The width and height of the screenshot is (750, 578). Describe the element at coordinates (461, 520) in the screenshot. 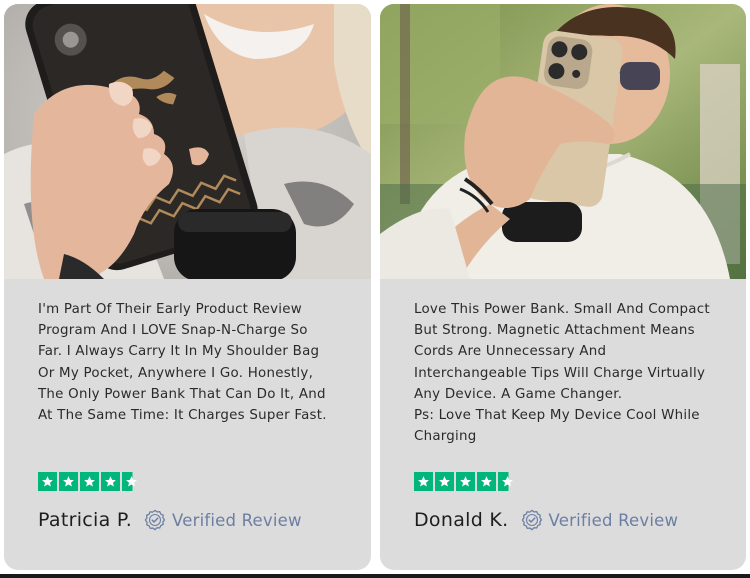

I see `reviewer-name: Donald K.` at that location.